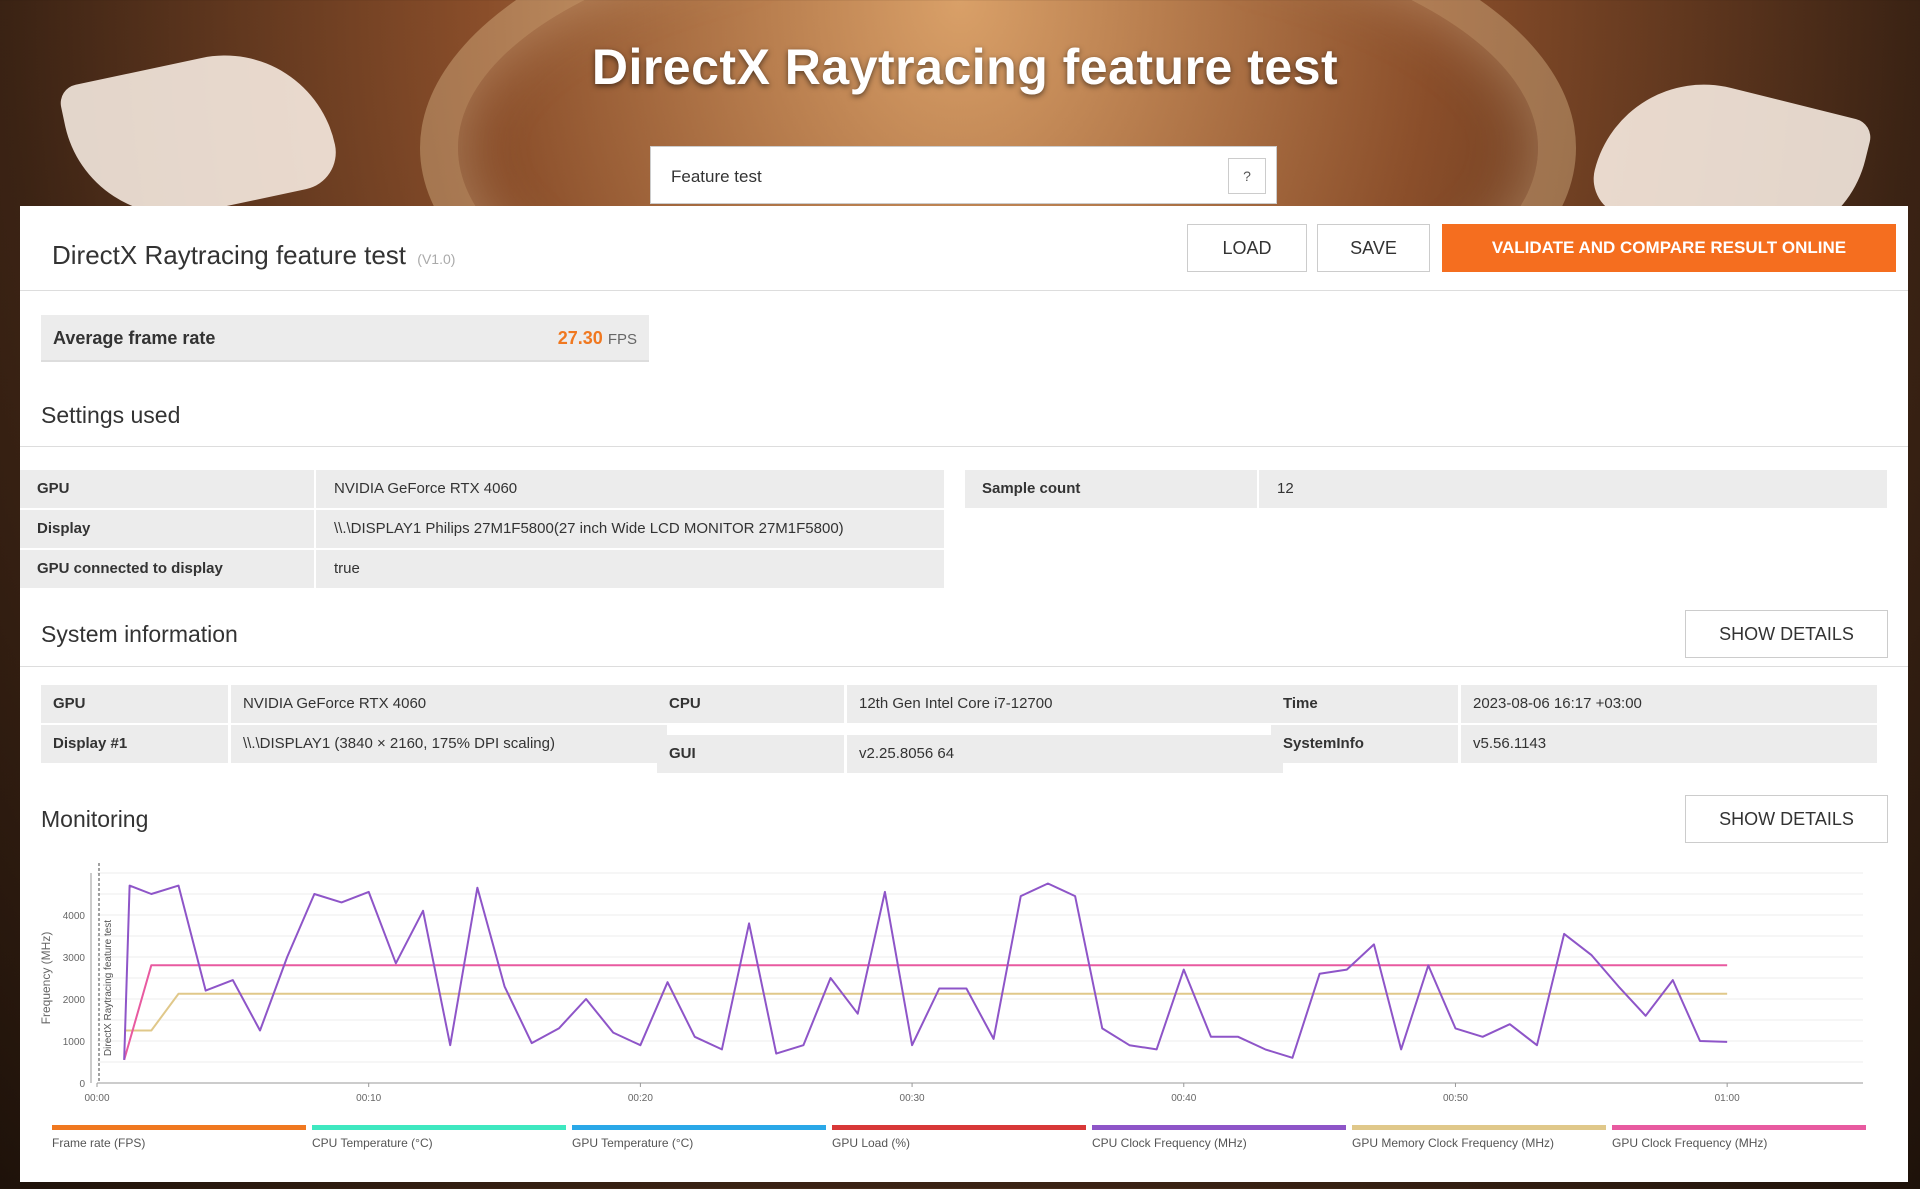  Describe the element at coordinates (1364, 744) in the screenshot. I see `sysinfo-key: SystemInfo` at that location.